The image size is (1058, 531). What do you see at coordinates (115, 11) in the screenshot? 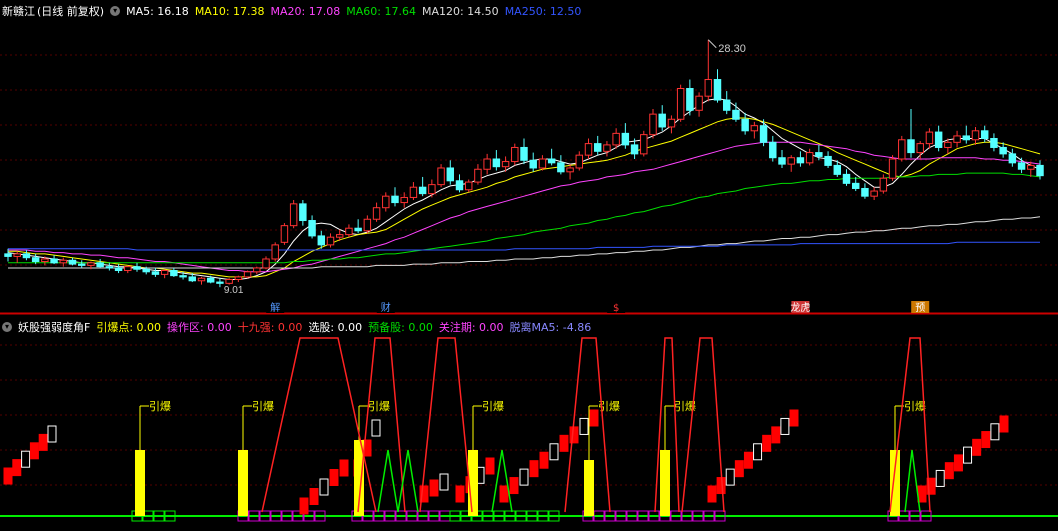
I see `settings-icon: ▾` at bounding box center [115, 11].